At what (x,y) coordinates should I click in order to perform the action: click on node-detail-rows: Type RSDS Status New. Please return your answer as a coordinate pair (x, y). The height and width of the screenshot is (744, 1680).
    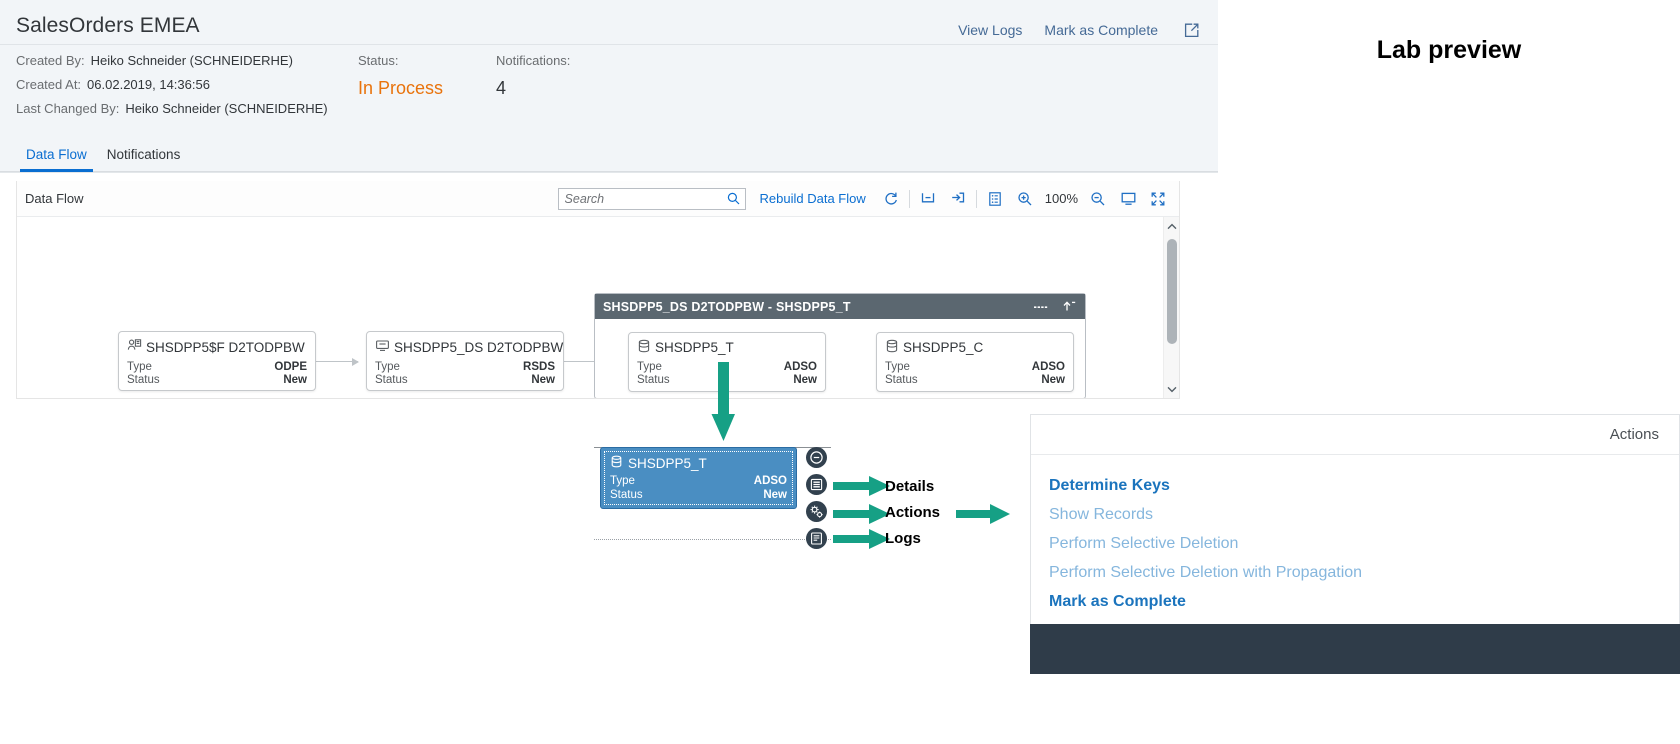
    Looking at the image, I should click on (465, 375).